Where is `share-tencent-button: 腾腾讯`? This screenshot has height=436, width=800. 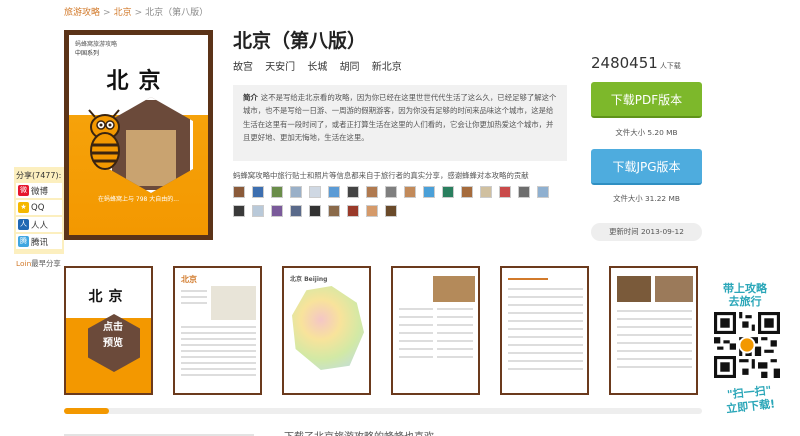
share-tencent-button: 腾腾讯 is located at coordinates (39, 241).